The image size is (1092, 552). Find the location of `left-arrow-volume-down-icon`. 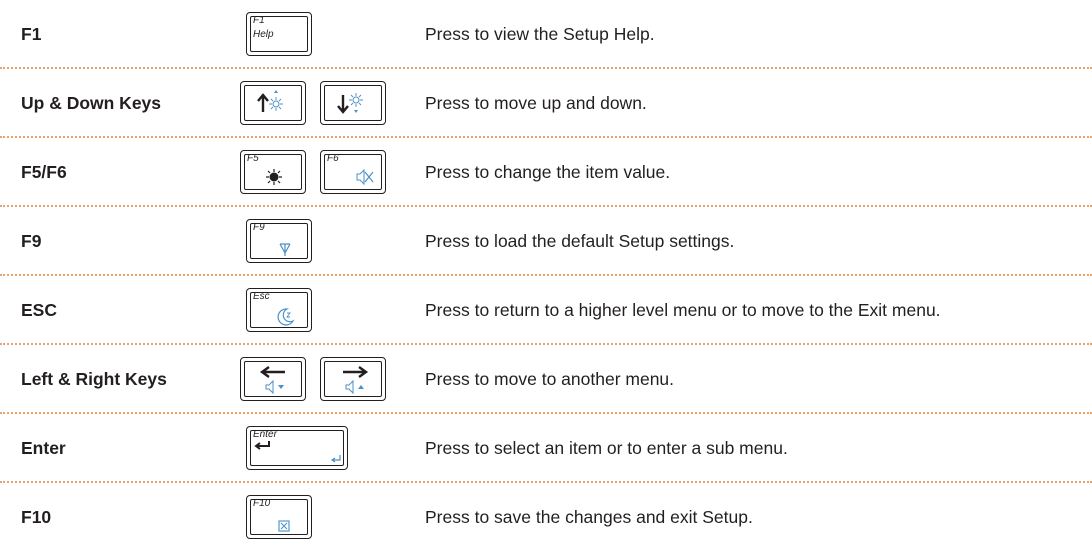

left-arrow-volume-down-icon is located at coordinates (272, 380).